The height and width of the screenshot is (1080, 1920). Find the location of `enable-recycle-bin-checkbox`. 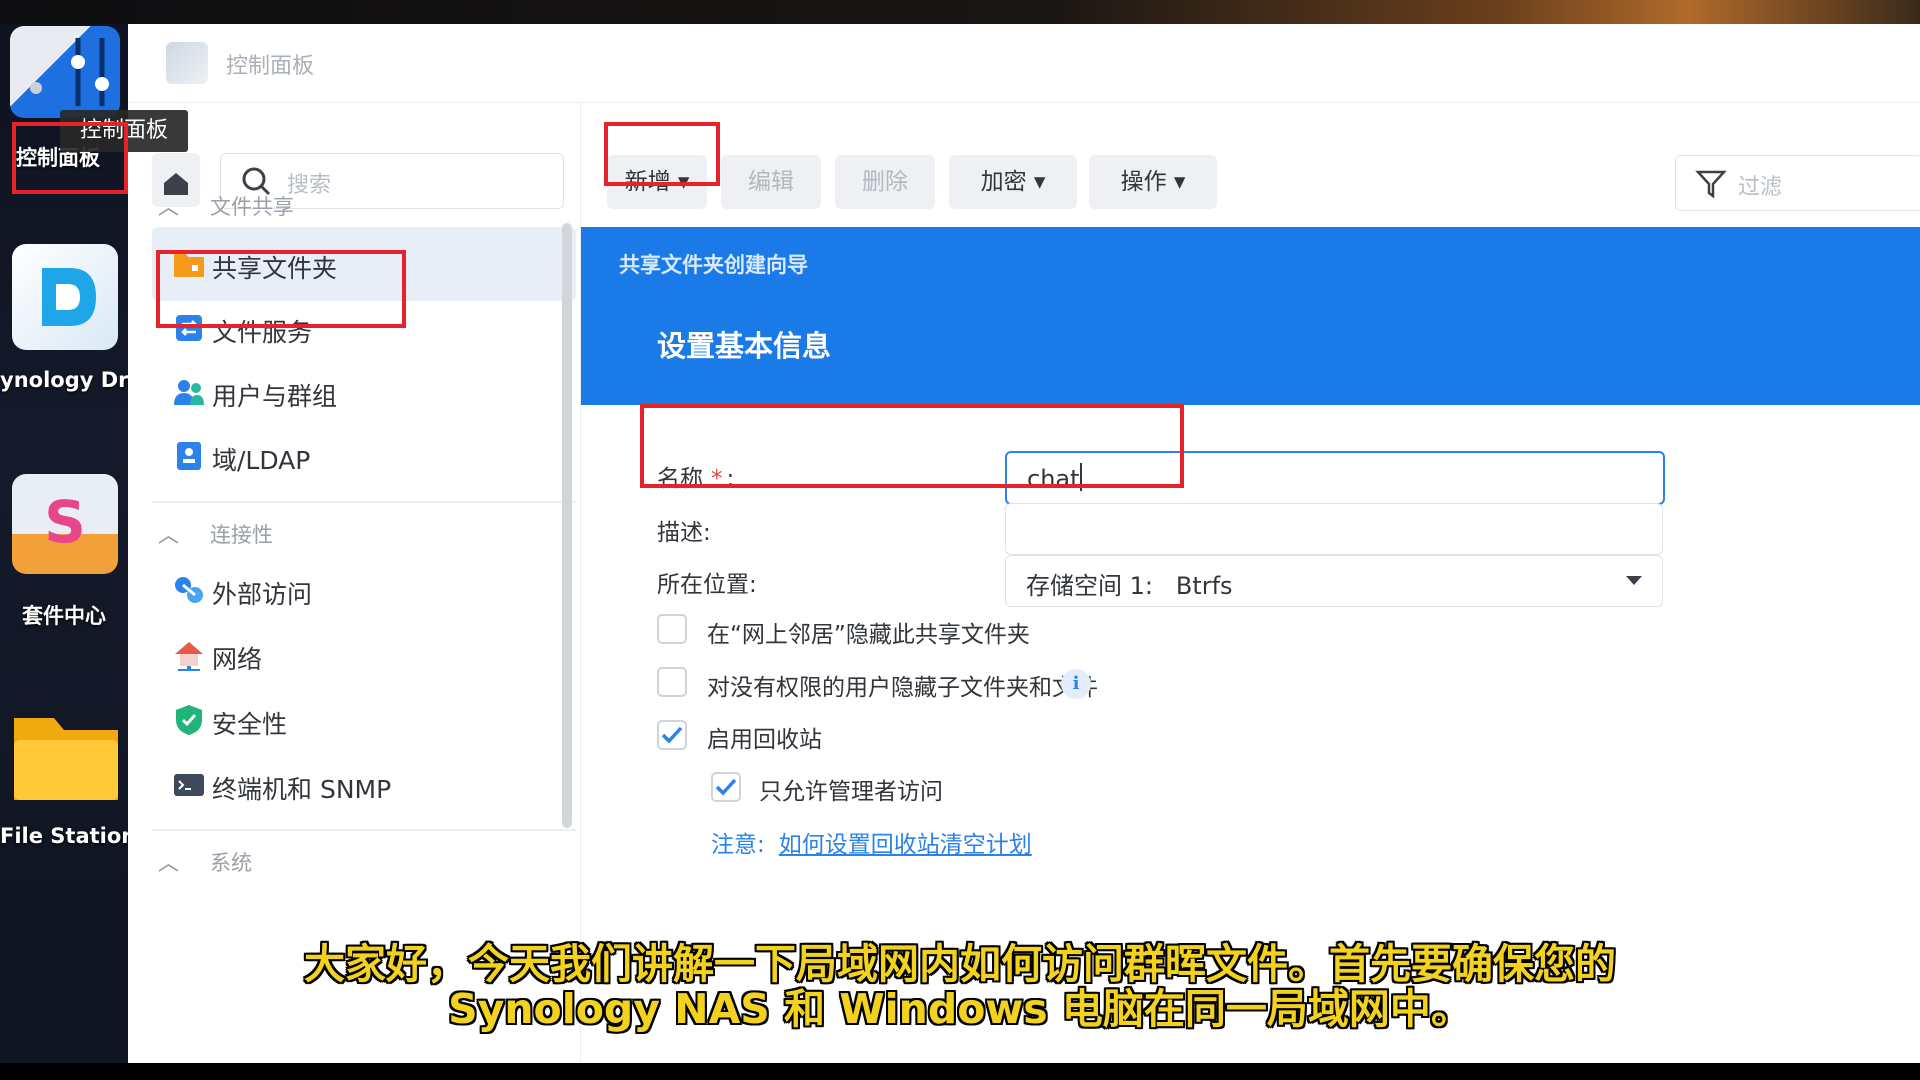

enable-recycle-bin-checkbox is located at coordinates (672, 735).